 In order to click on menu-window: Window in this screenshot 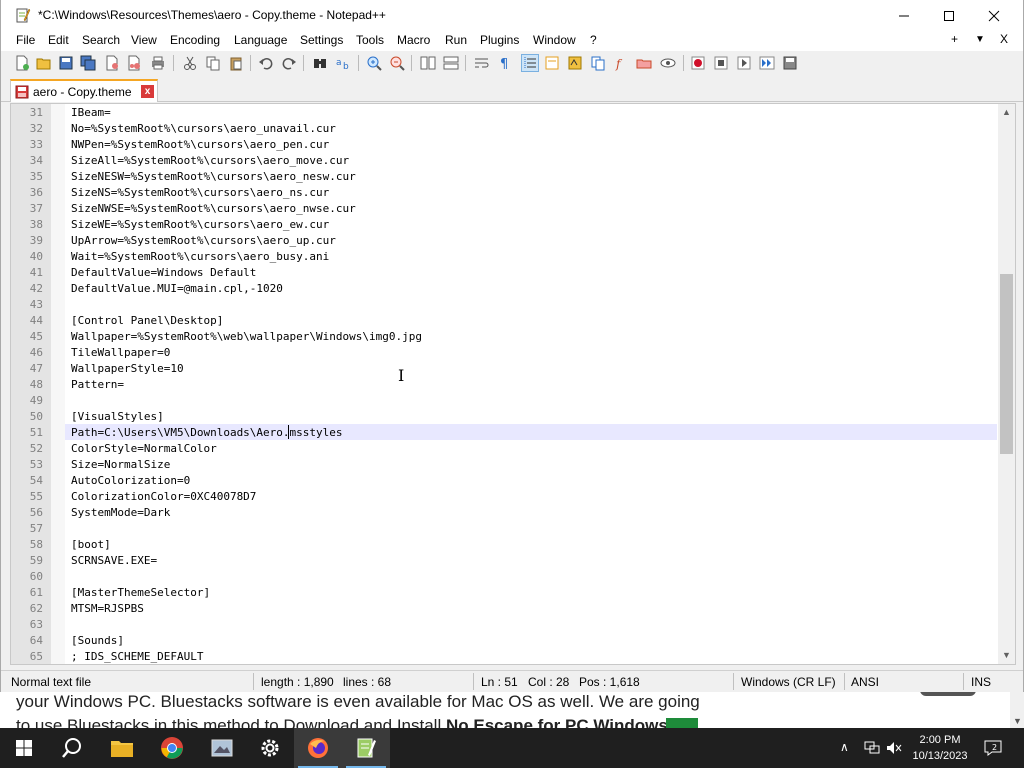, I will do `click(554, 40)`.